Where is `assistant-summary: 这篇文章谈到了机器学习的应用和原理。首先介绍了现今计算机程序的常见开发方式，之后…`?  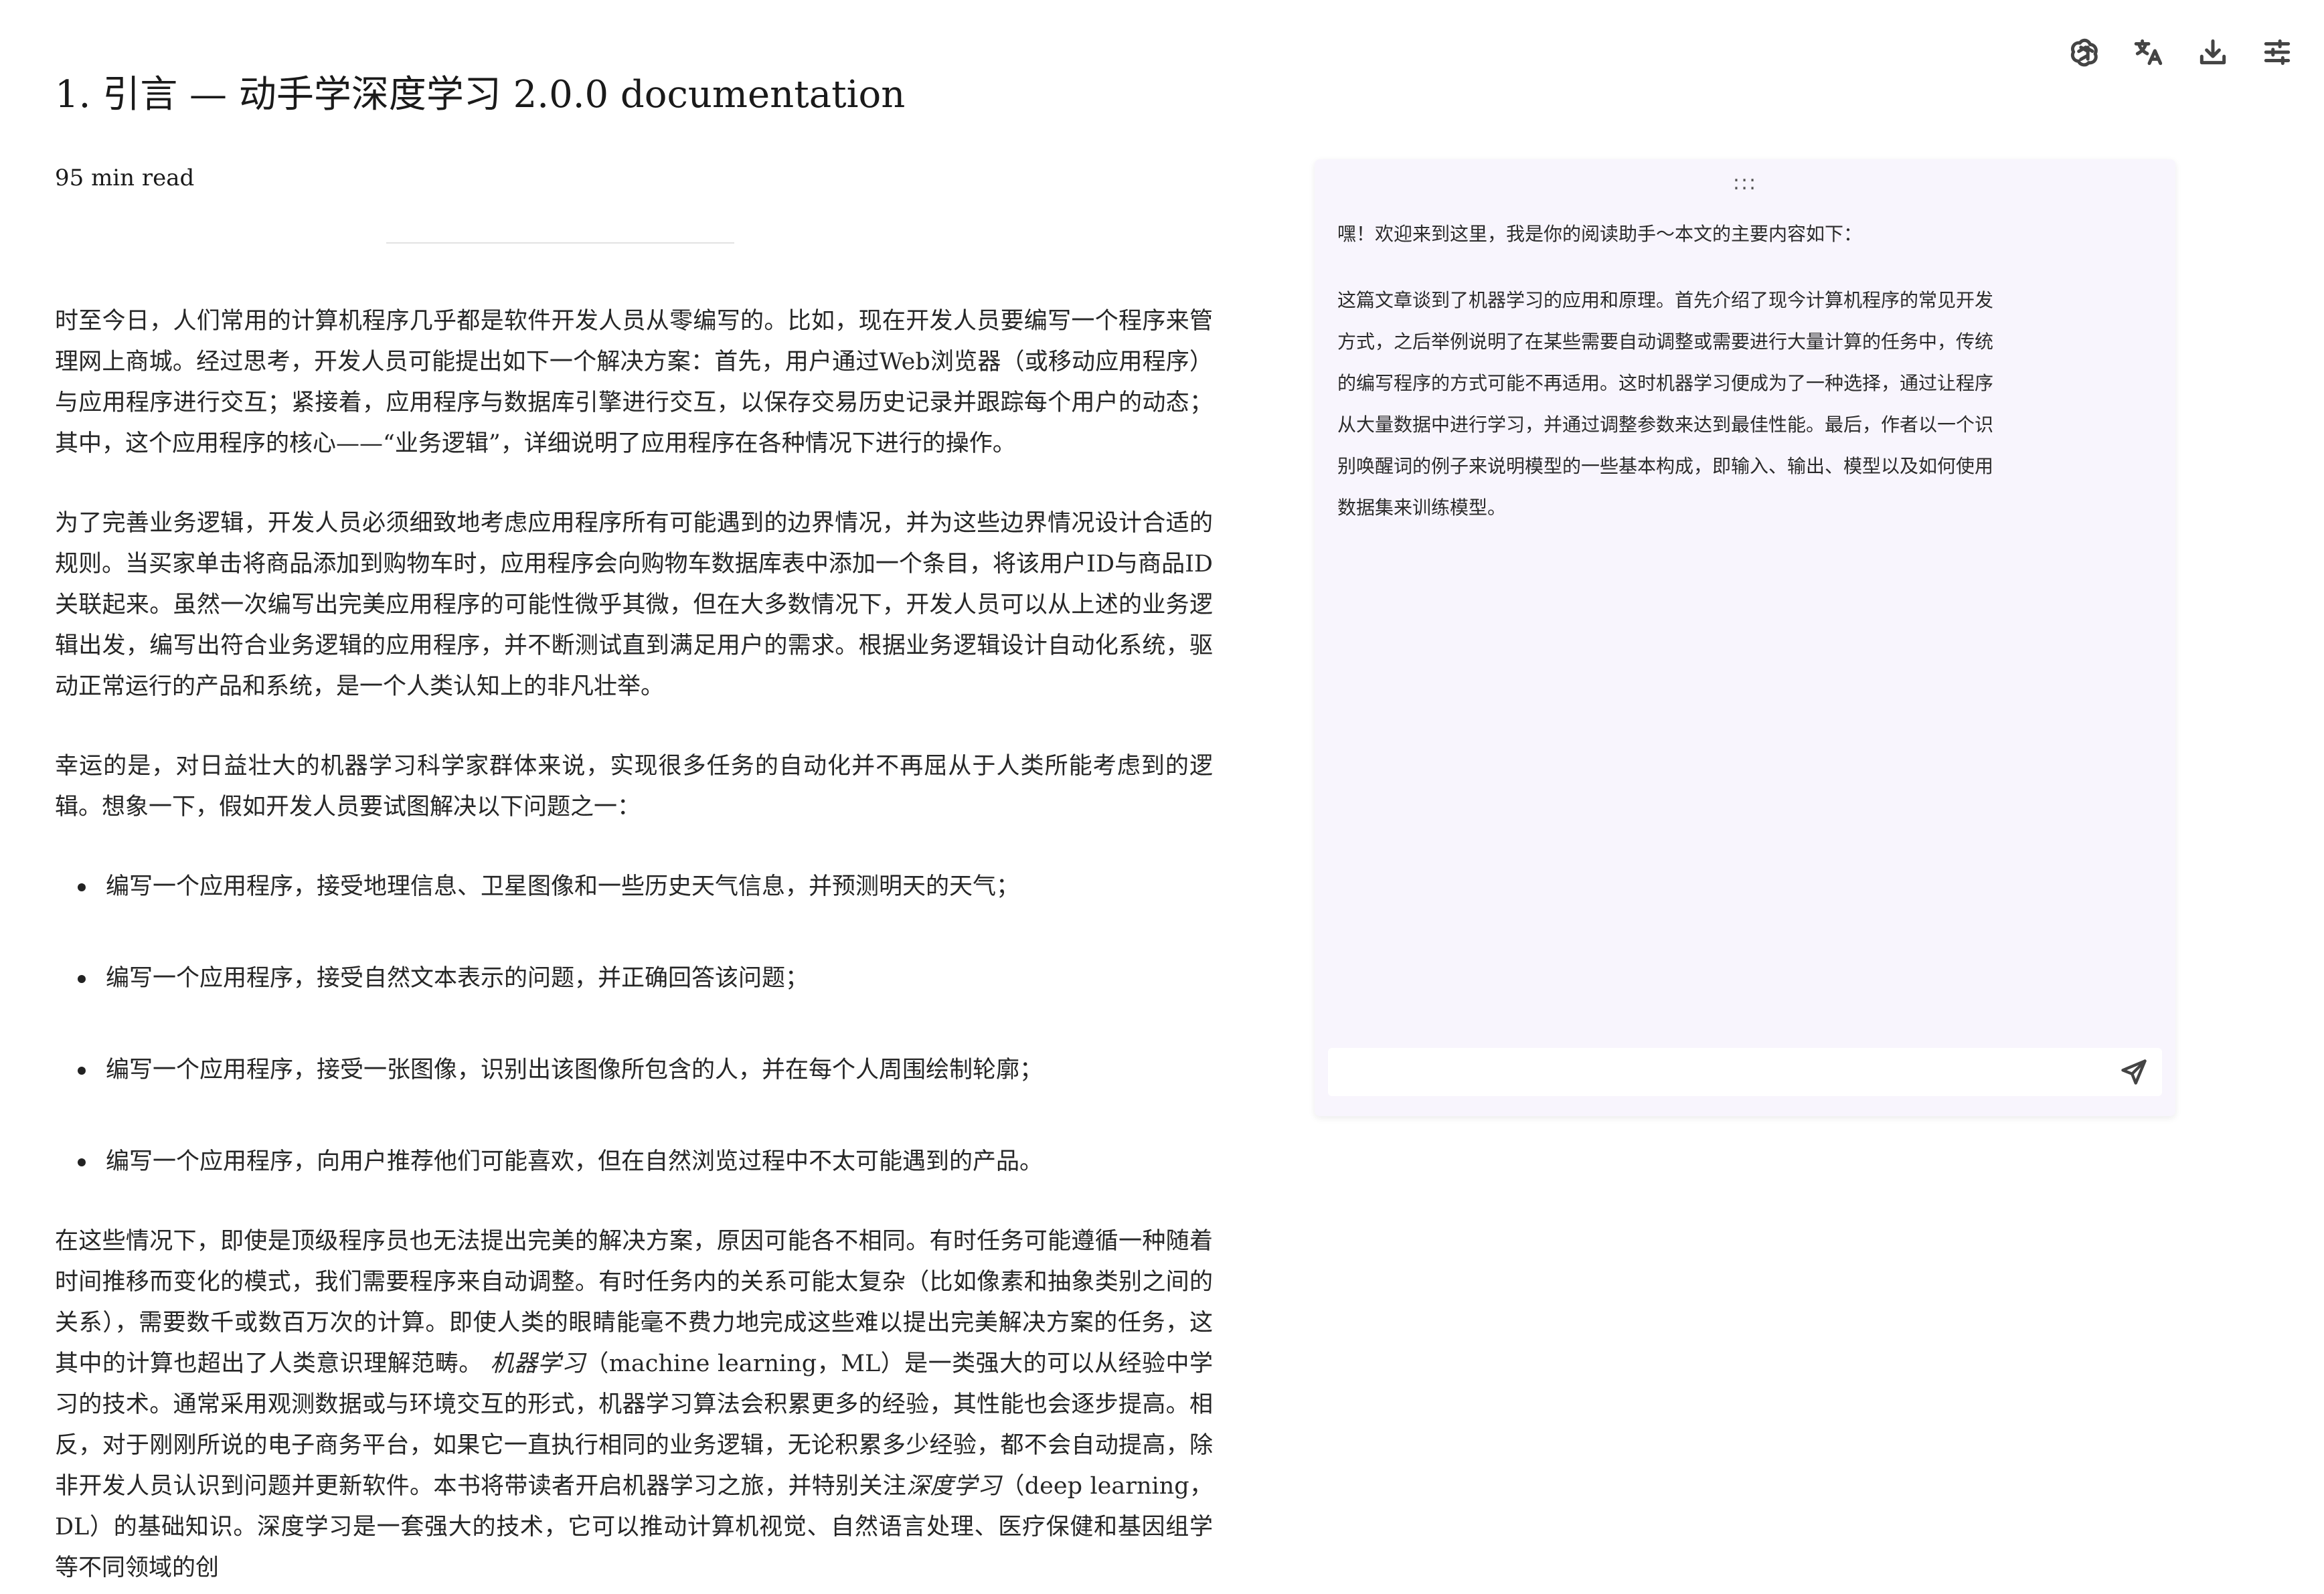
assistant-summary: 这篇文章谈到了机器学习的应用和原理。首先介绍了现今计算机程序的常见开发方式，之后… is located at coordinates (1665, 404).